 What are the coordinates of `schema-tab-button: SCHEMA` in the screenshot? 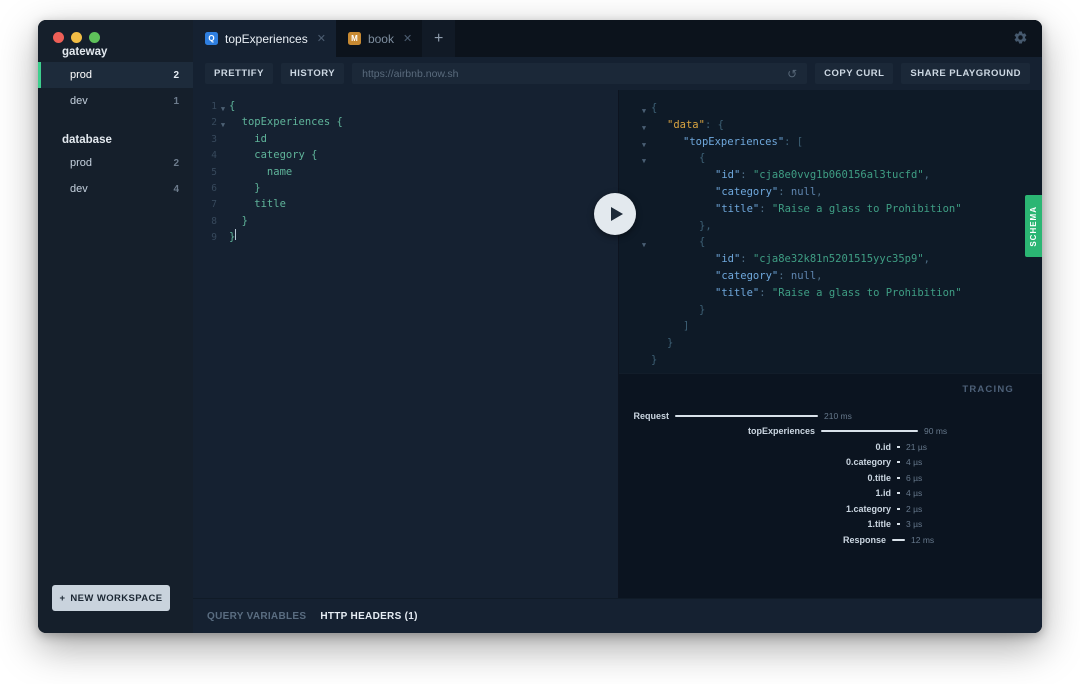 It's located at (1033, 226).